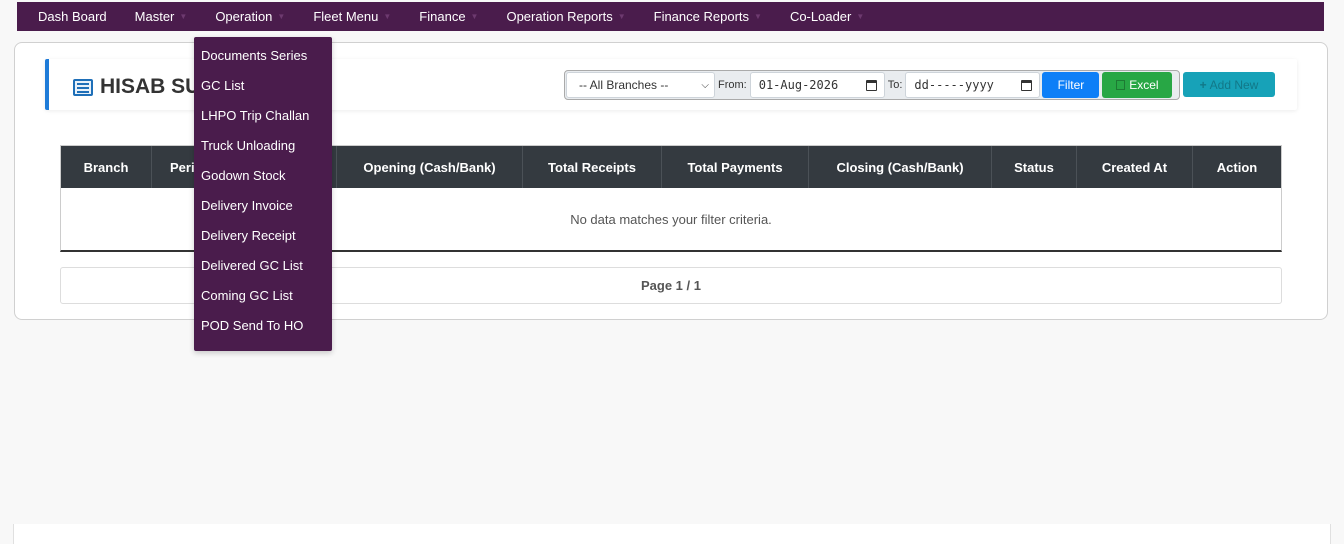 This screenshot has width=1344, height=544. I want to click on menu-item-truck-unloading: Truck Unloading, so click(263, 146).